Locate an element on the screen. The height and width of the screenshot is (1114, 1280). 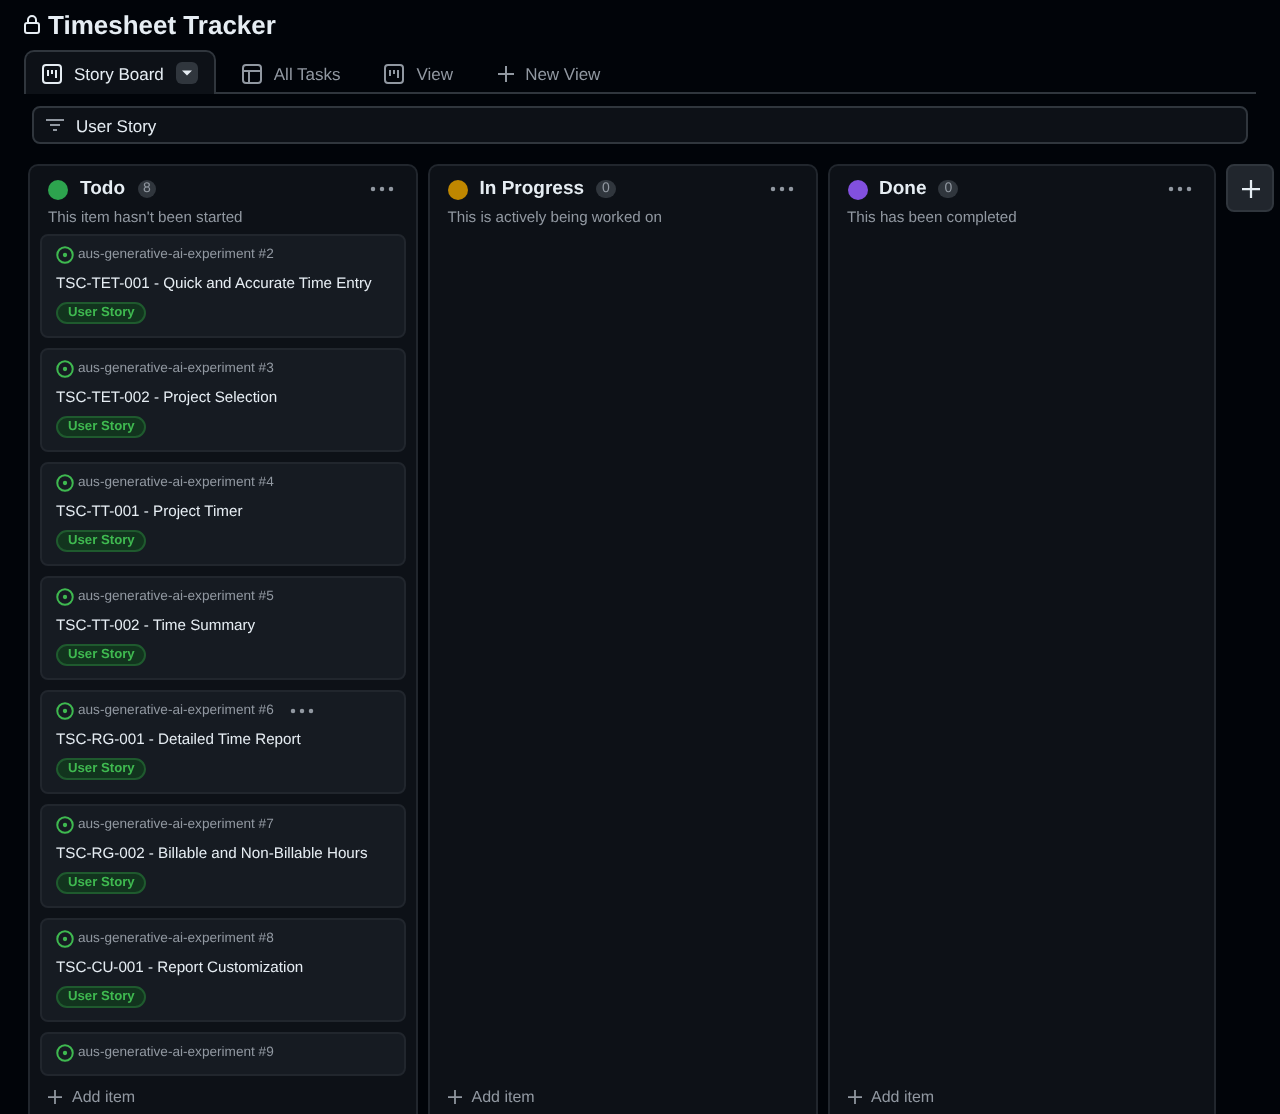
lock-icon is located at coordinates (32, 24).